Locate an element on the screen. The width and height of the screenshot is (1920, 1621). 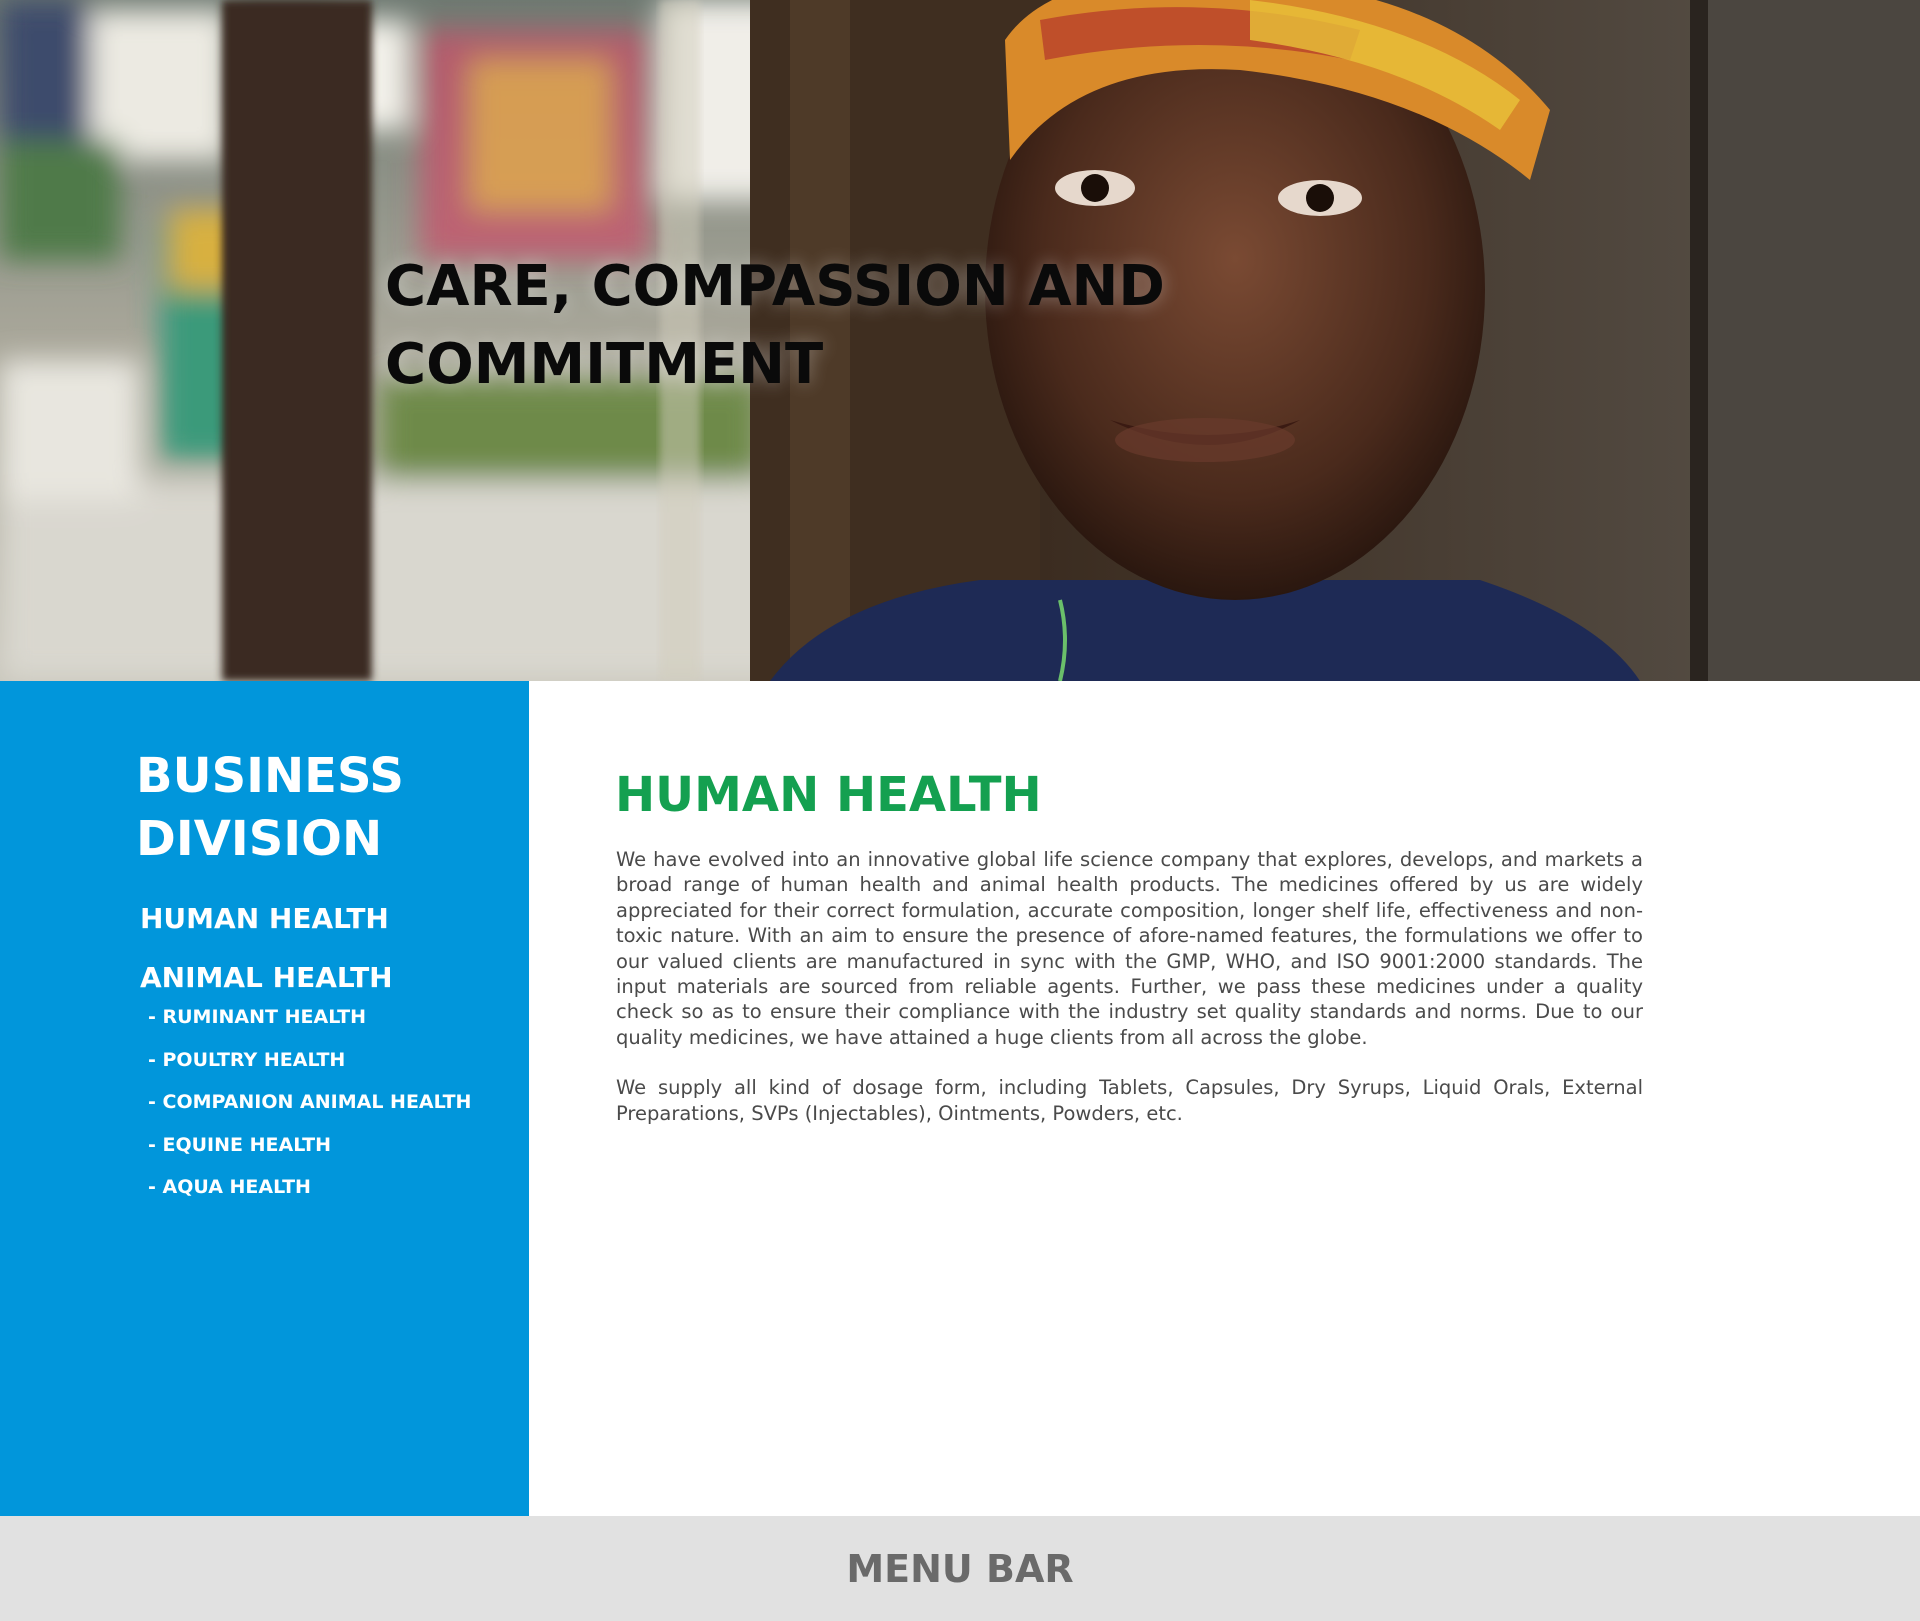
sidebar-item-animal-health: ANIMAL HEALTH is located at coordinates (330, 978).